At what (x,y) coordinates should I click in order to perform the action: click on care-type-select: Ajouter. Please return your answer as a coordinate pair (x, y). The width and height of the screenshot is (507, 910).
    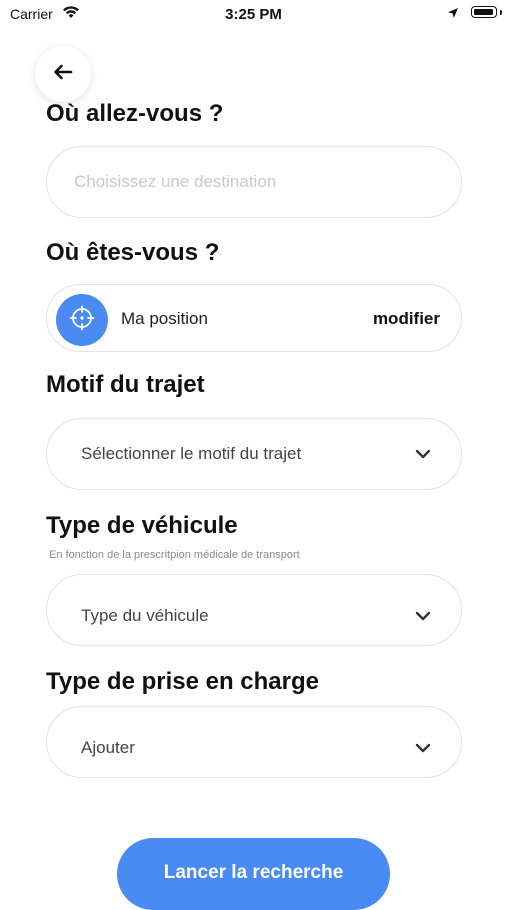
    Looking at the image, I should click on (254, 742).